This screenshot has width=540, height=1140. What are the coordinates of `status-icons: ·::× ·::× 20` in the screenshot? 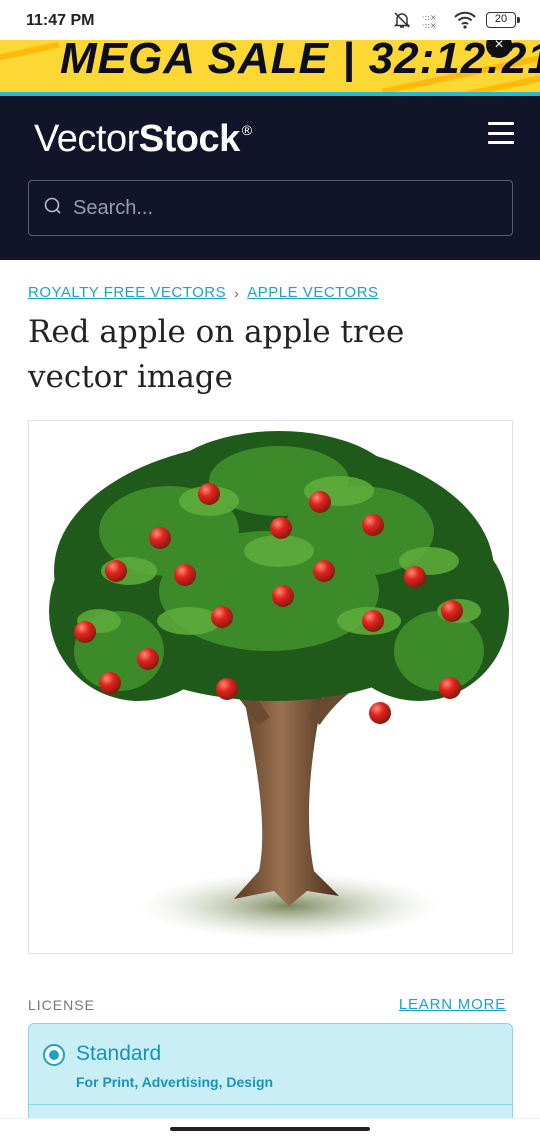 It's located at (456, 20).